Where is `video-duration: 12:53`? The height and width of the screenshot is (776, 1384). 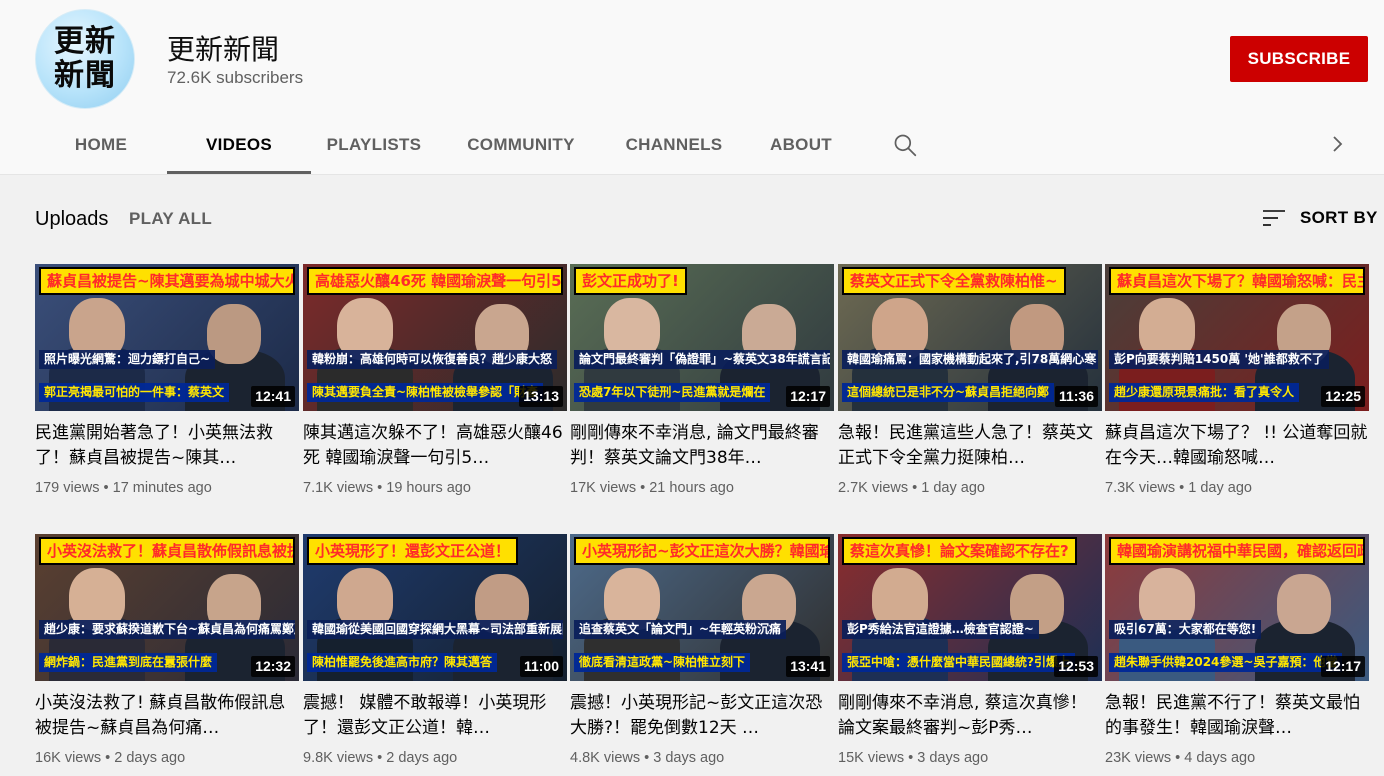 video-duration: 12:53 is located at coordinates (1076, 666).